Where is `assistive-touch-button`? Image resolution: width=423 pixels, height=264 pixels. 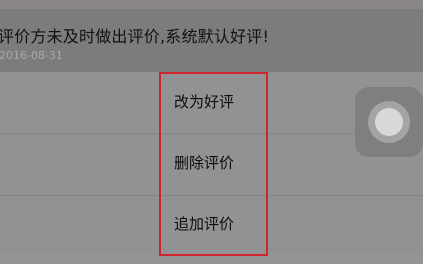
assistive-touch-button is located at coordinates (389, 122).